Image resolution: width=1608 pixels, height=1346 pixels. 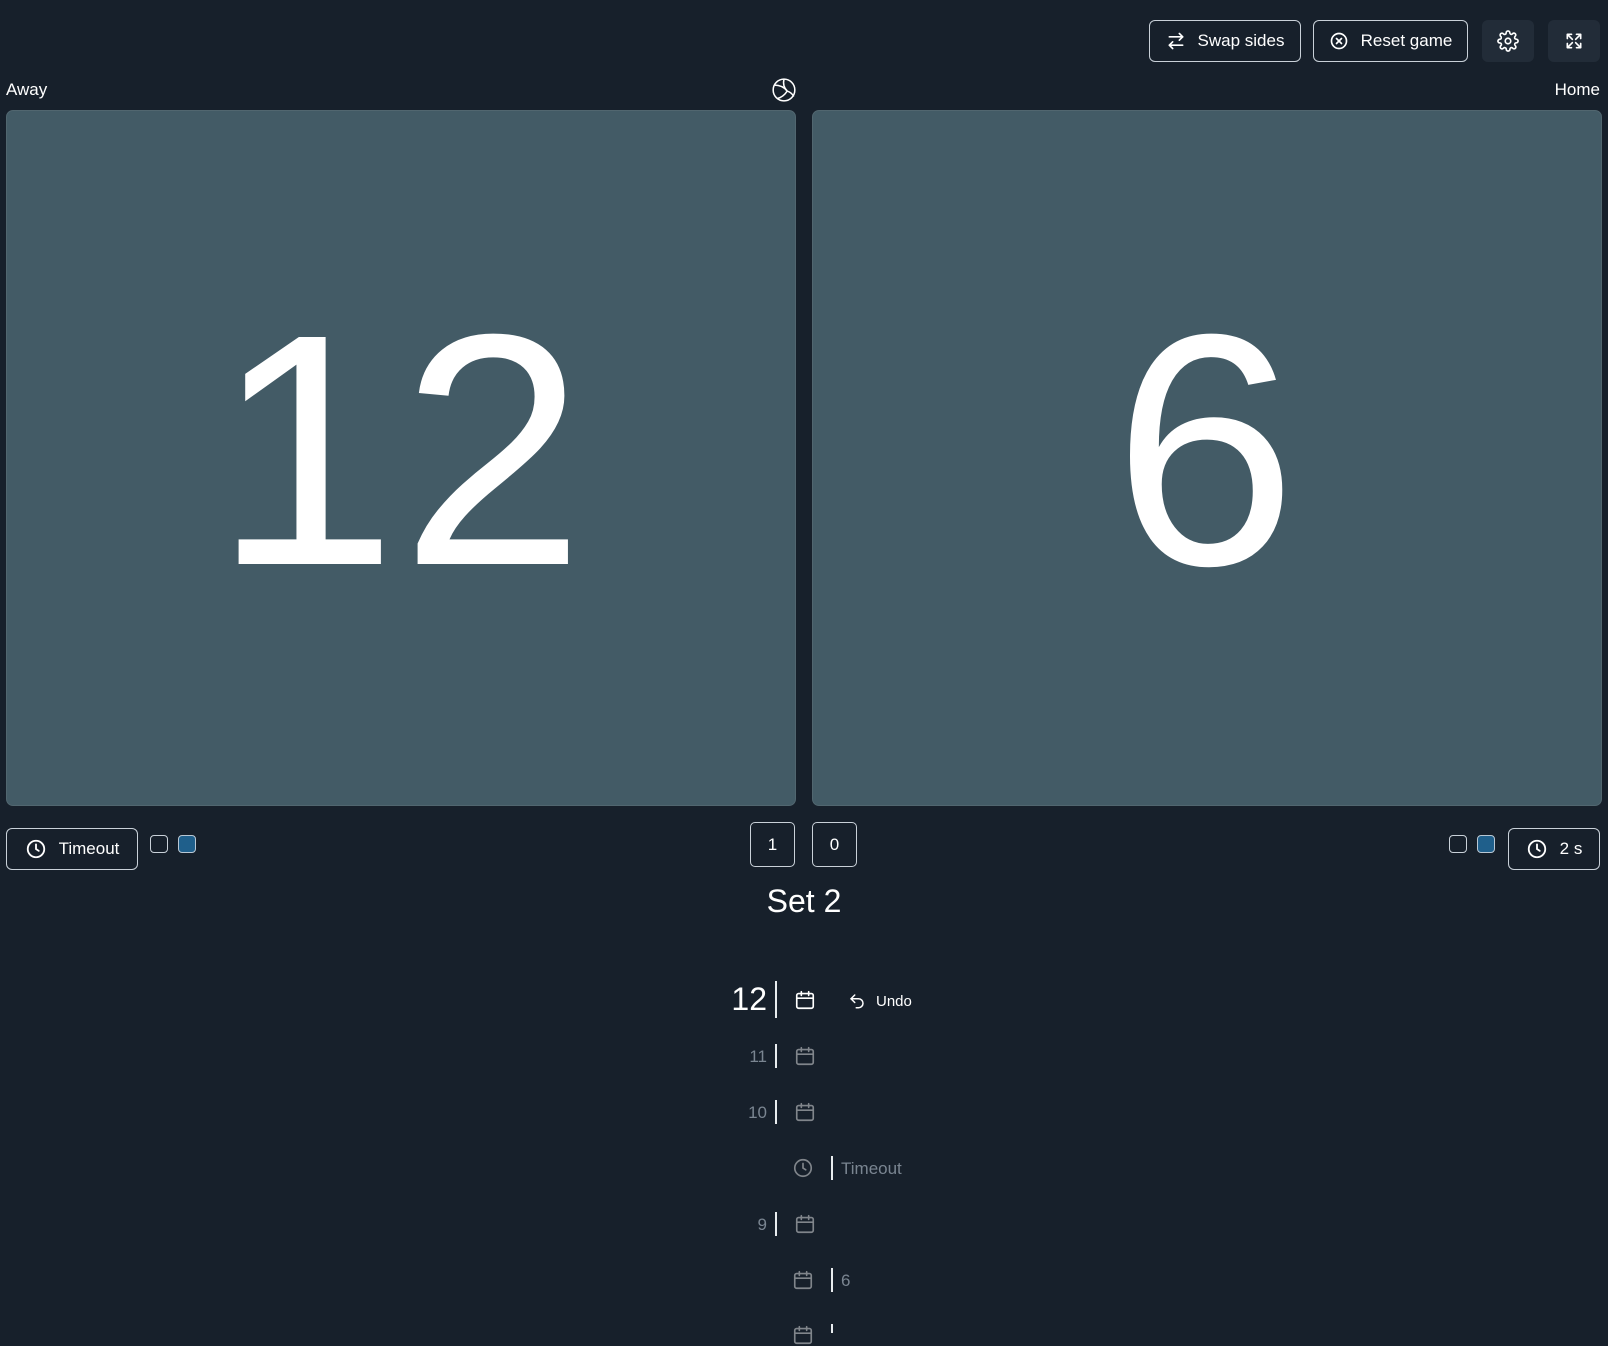 I want to click on fullscreen-icon, so click(x=1574, y=41).